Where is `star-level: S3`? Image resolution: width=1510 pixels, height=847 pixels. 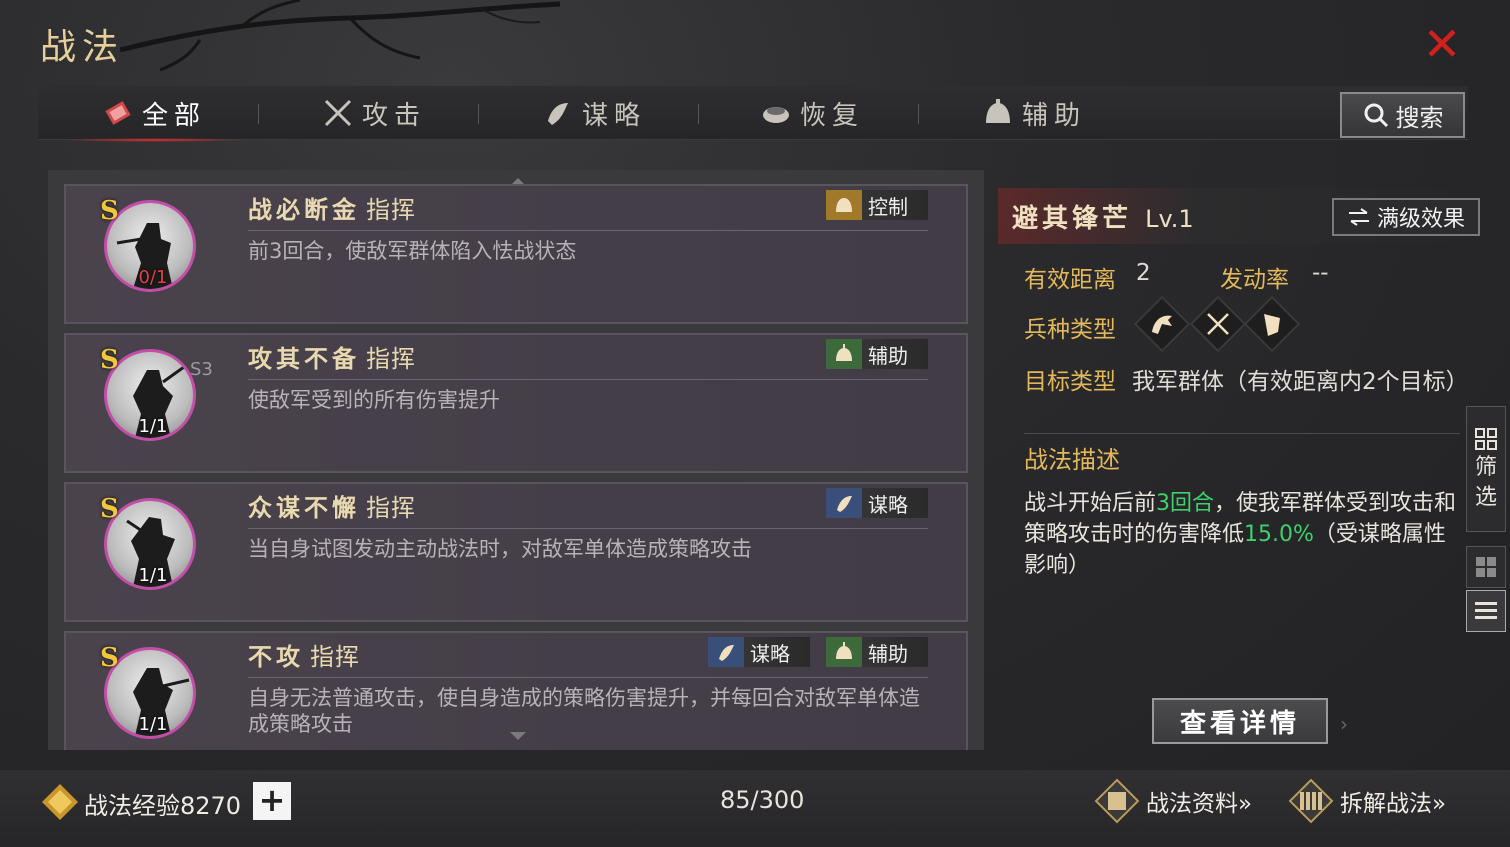
star-level: S3 is located at coordinates (201, 369).